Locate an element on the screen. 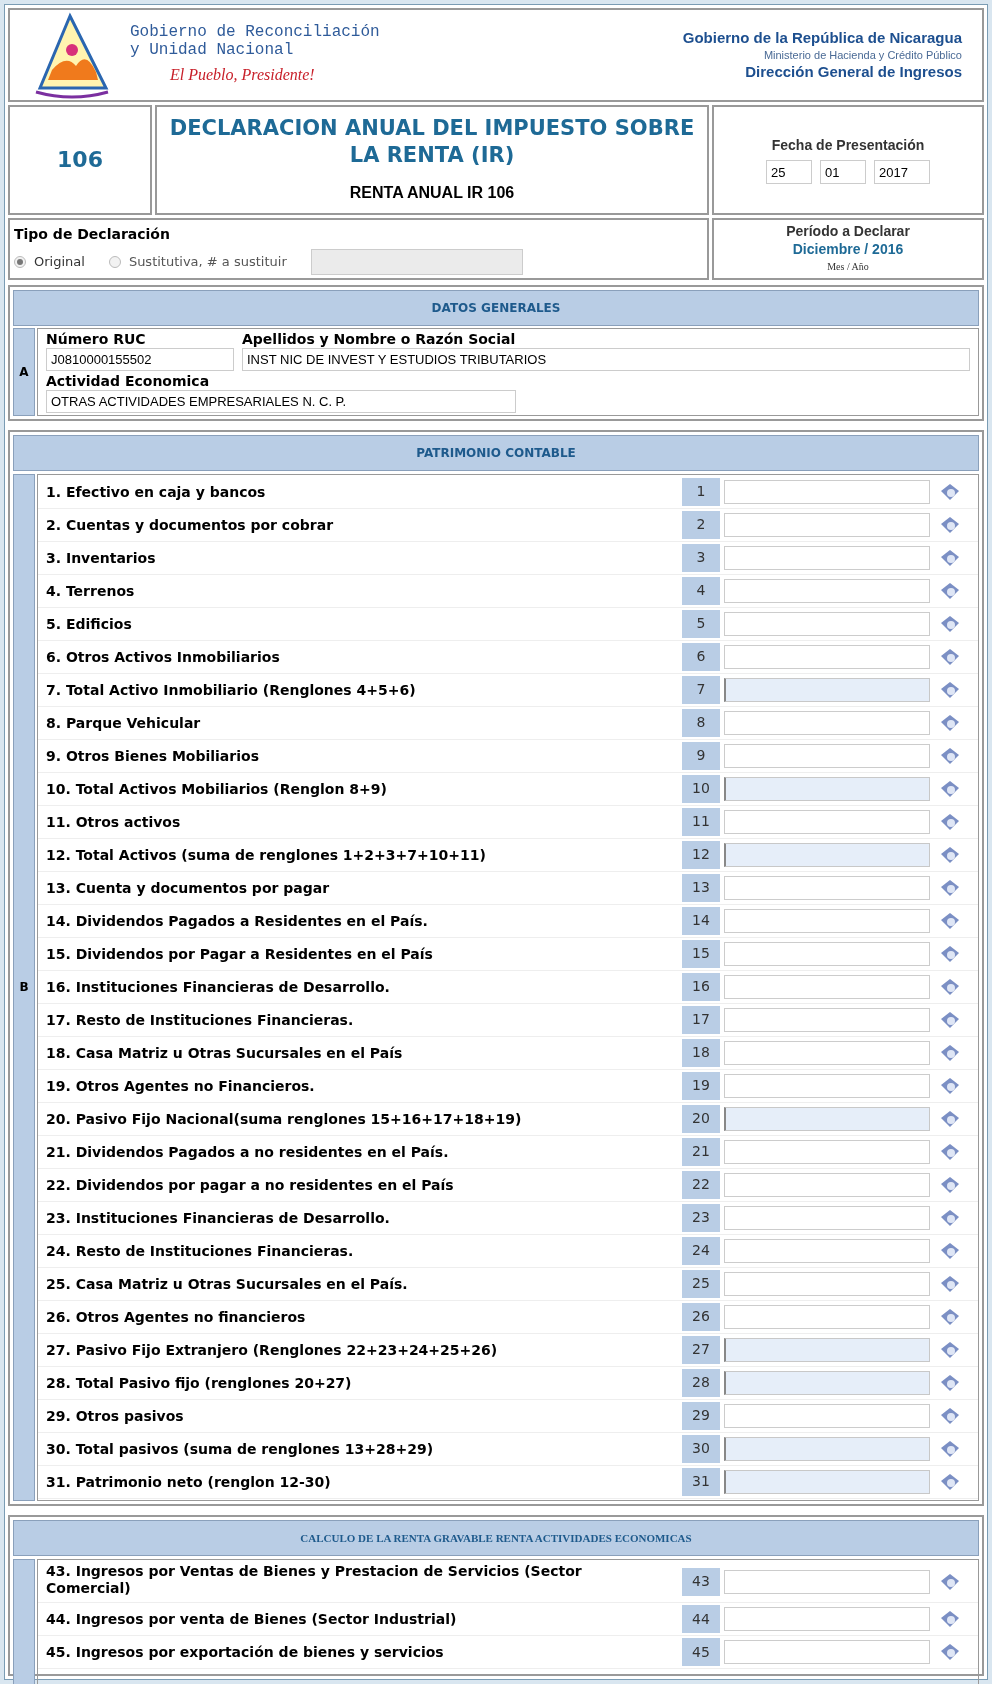 This screenshot has height=1684, width=992. day-field: 25 is located at coordinates (789, 172).